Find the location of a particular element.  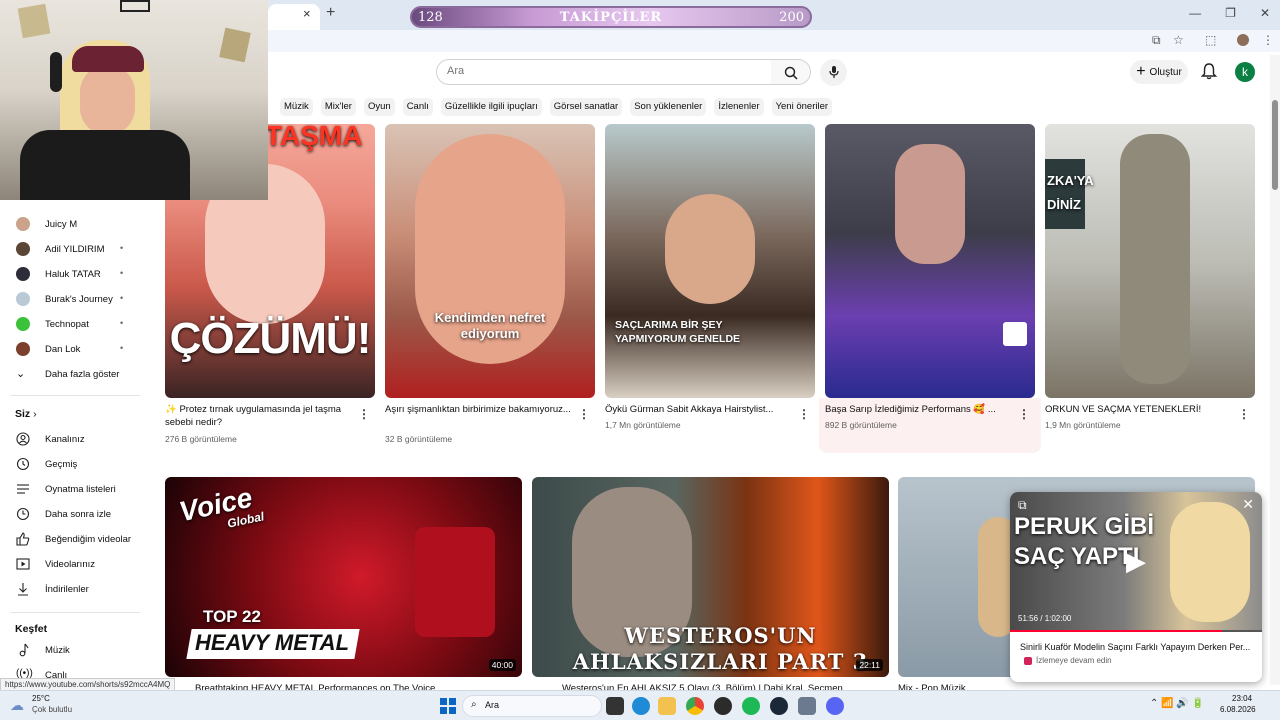

channel-avatar is located at coordinates (23, 299).